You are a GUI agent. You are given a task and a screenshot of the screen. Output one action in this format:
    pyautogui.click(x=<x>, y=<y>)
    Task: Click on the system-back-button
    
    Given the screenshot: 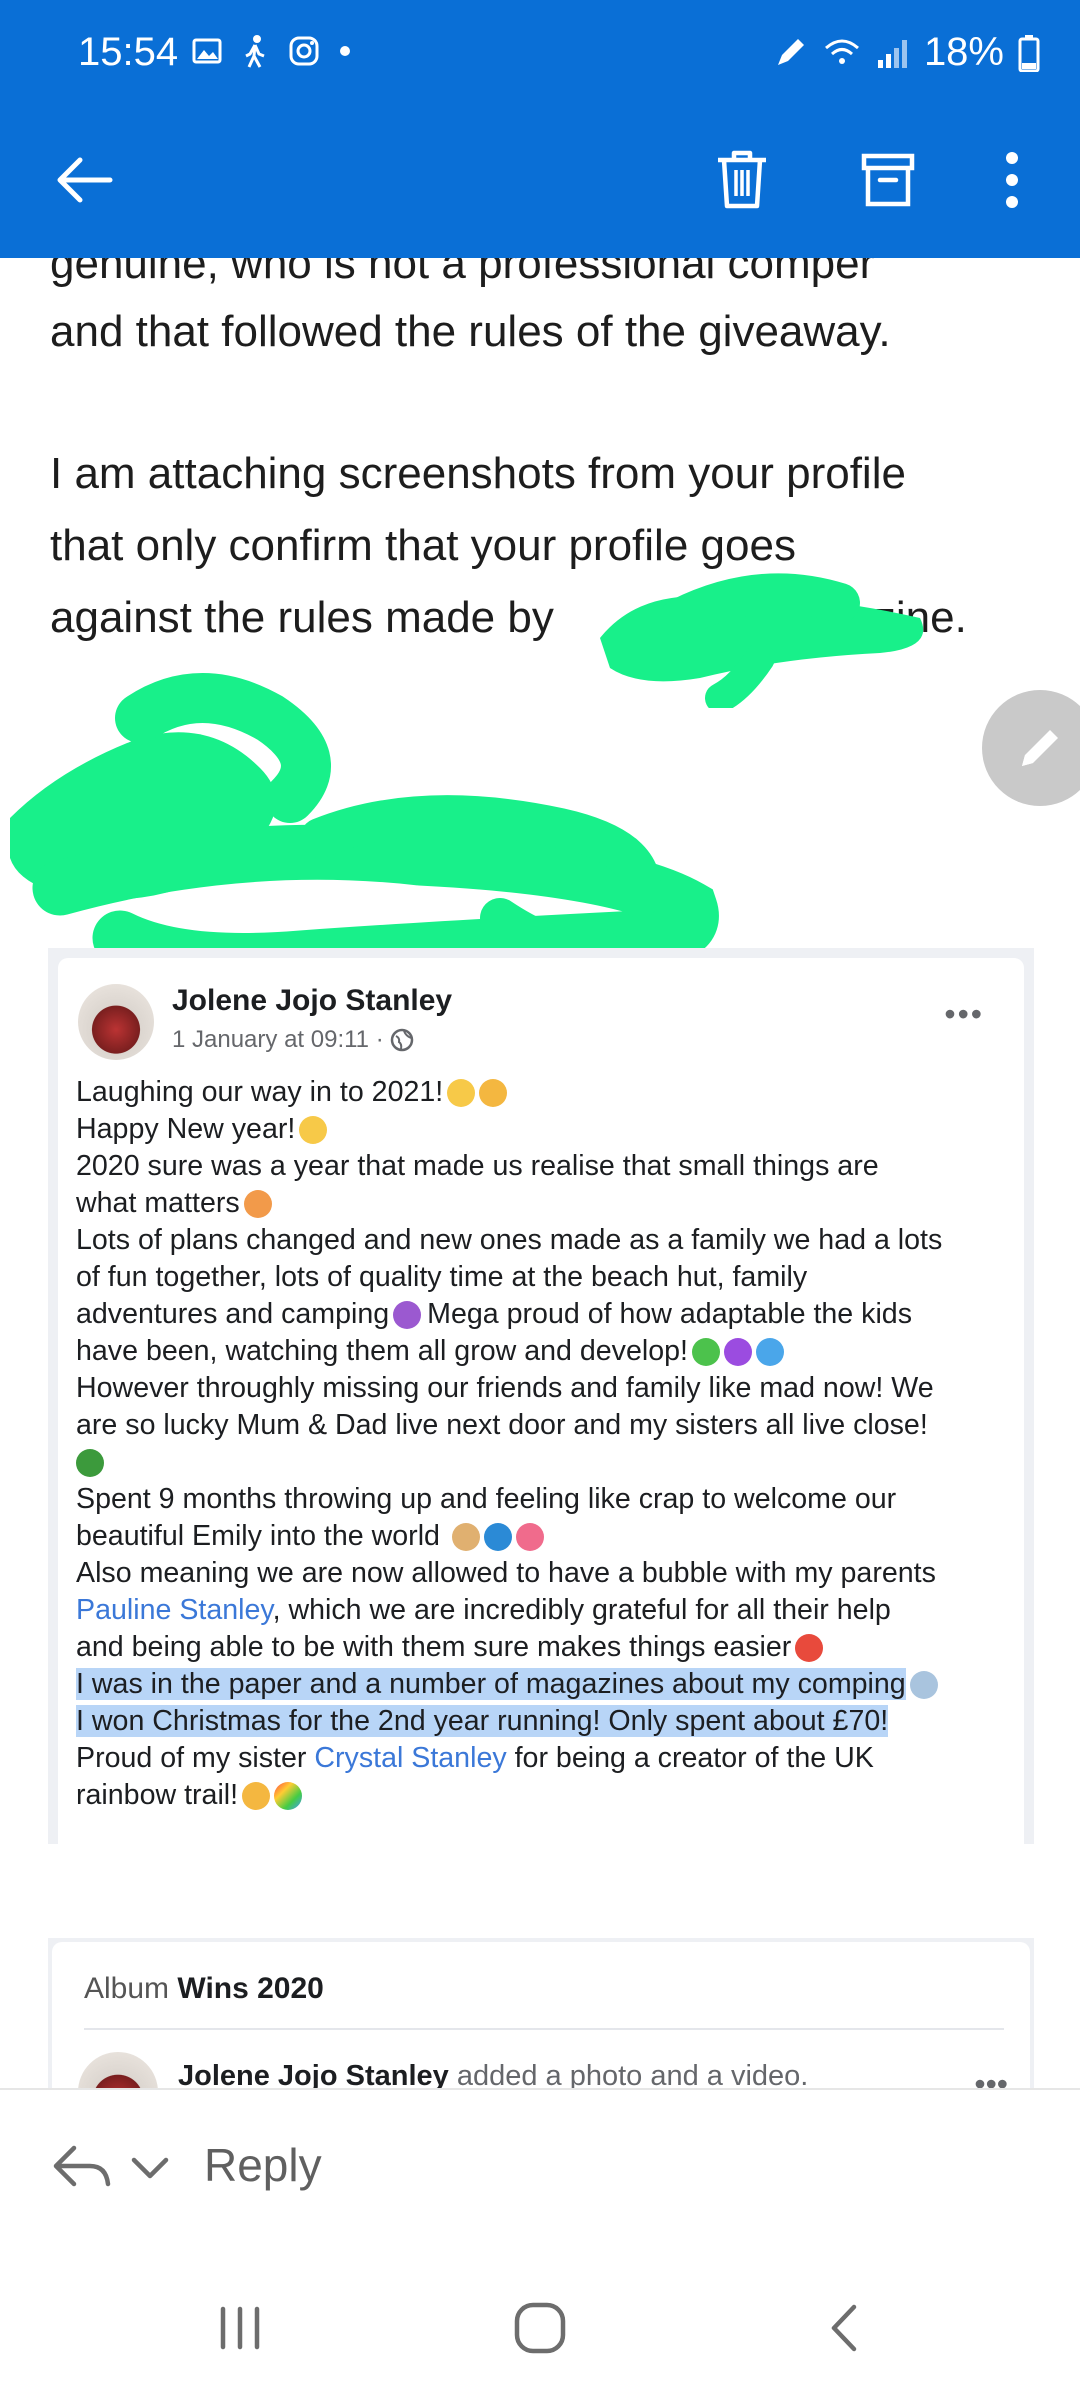 What is the action you would take?
    pyautogui.click(x=844, y=2328)
    